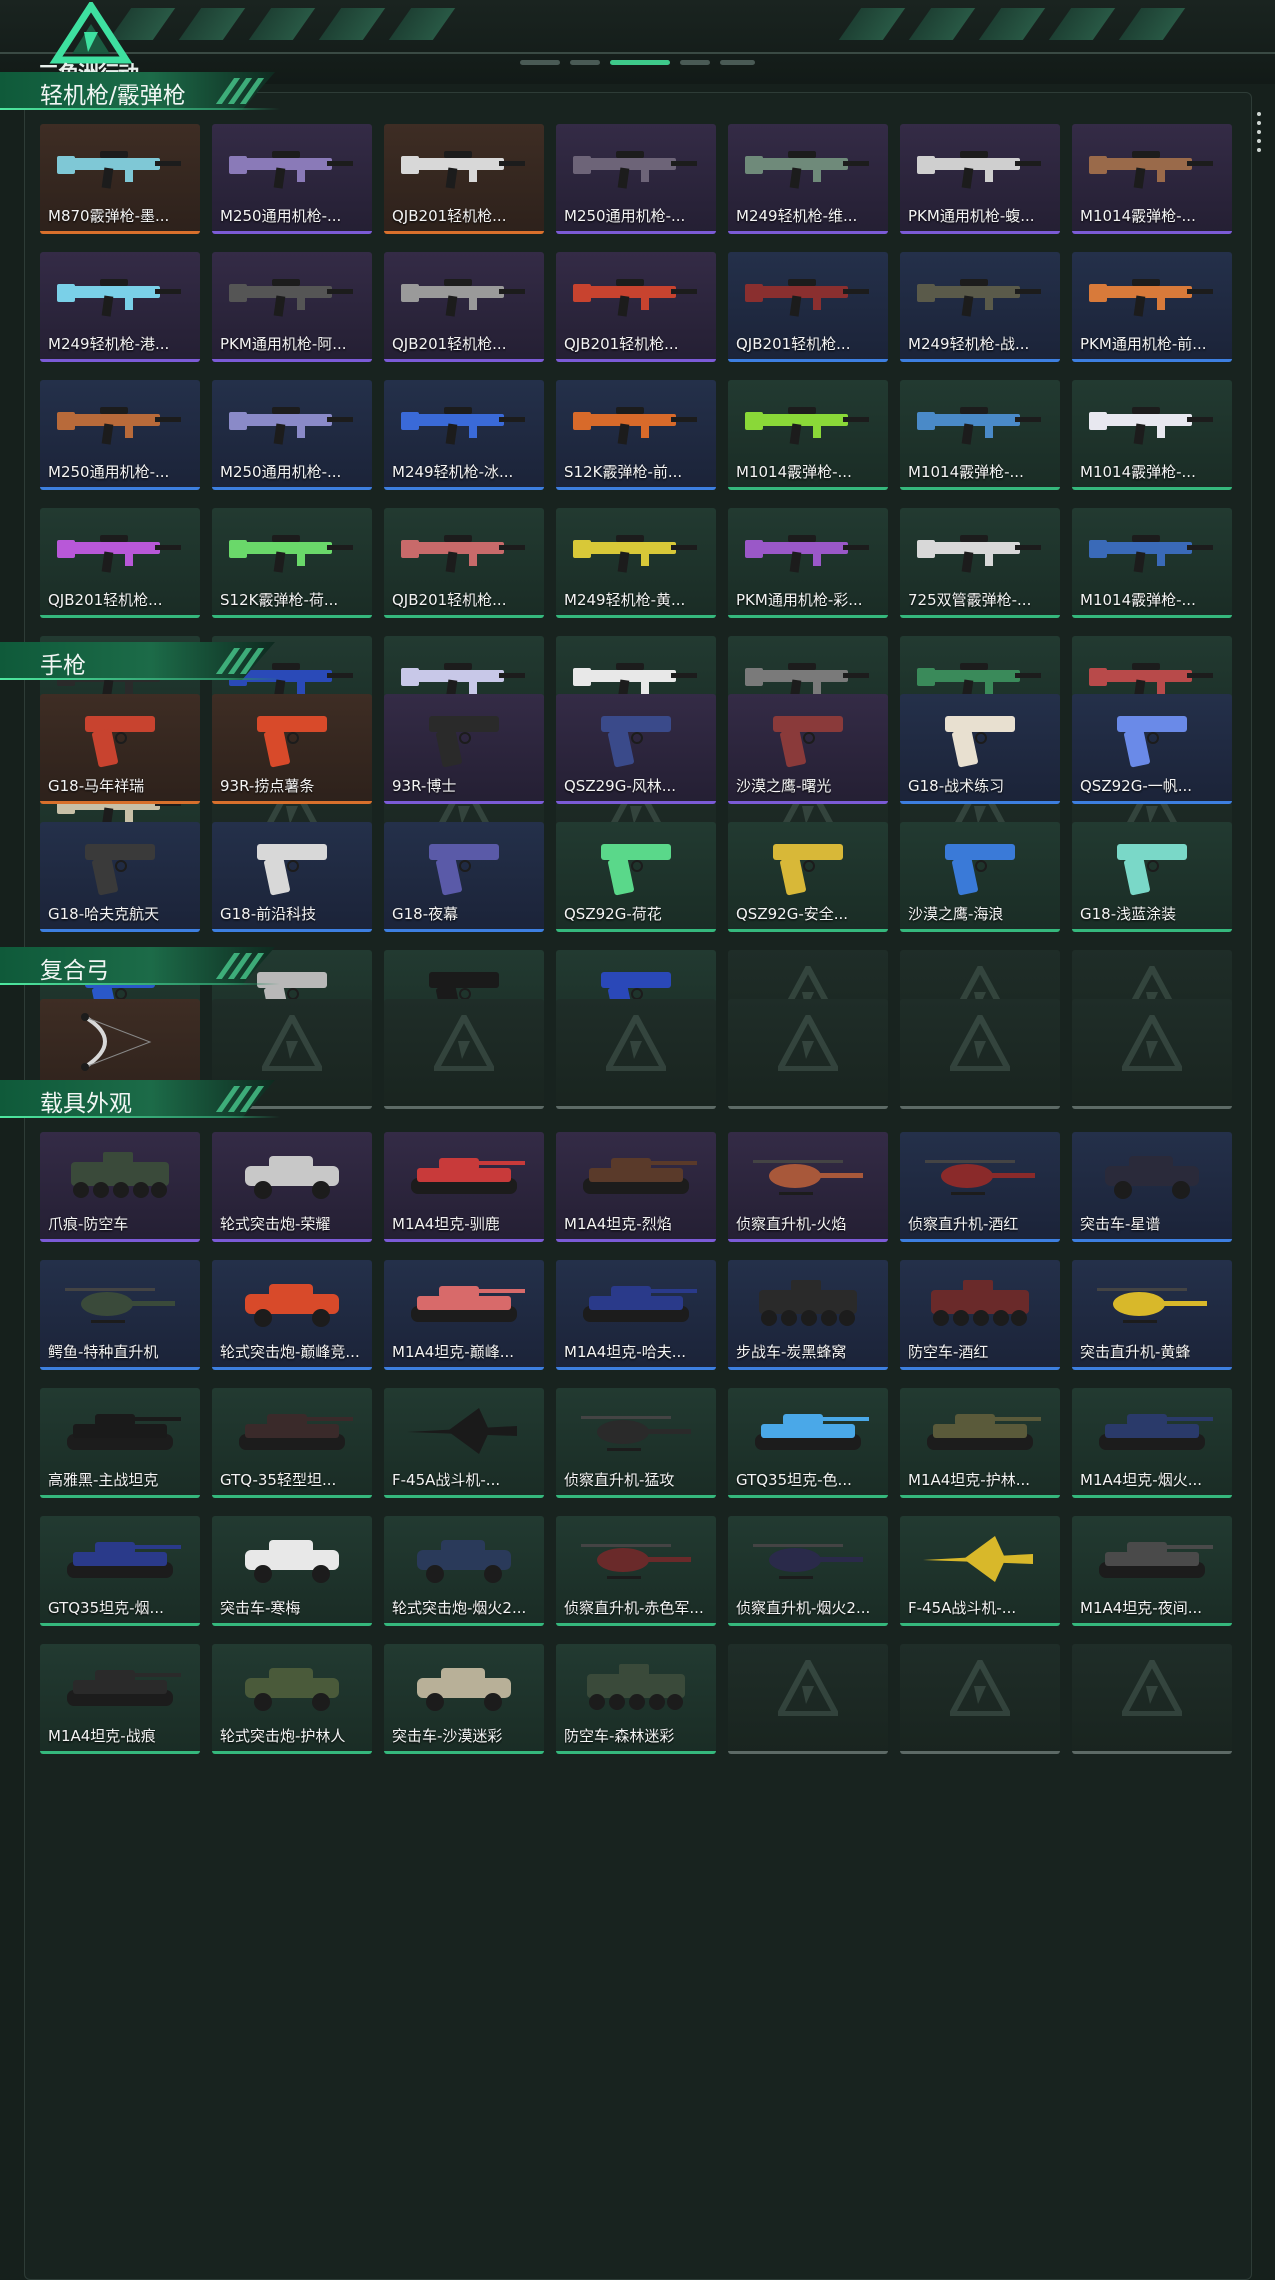  I want to click on skin-card: G18-哈夫克航天, so click(120, 877).